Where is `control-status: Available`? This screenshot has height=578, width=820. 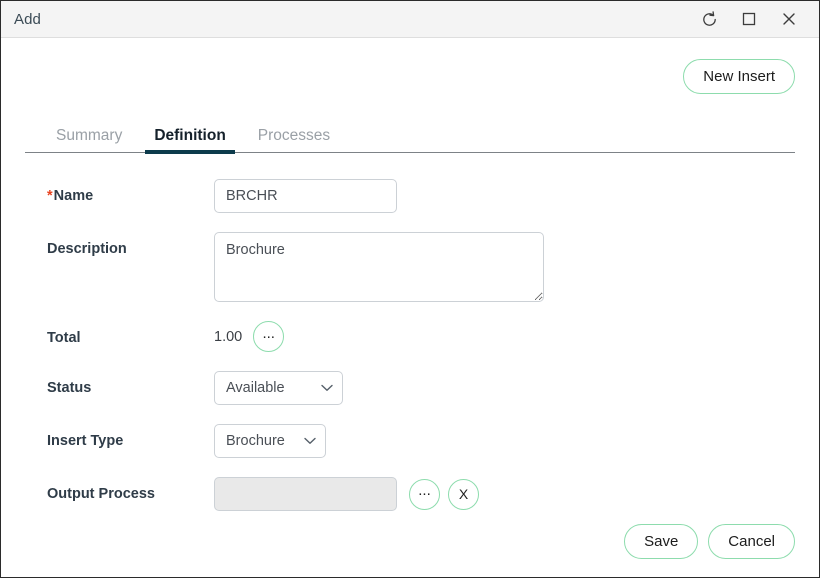 control-status: Available is located at coordinates (278, 388).